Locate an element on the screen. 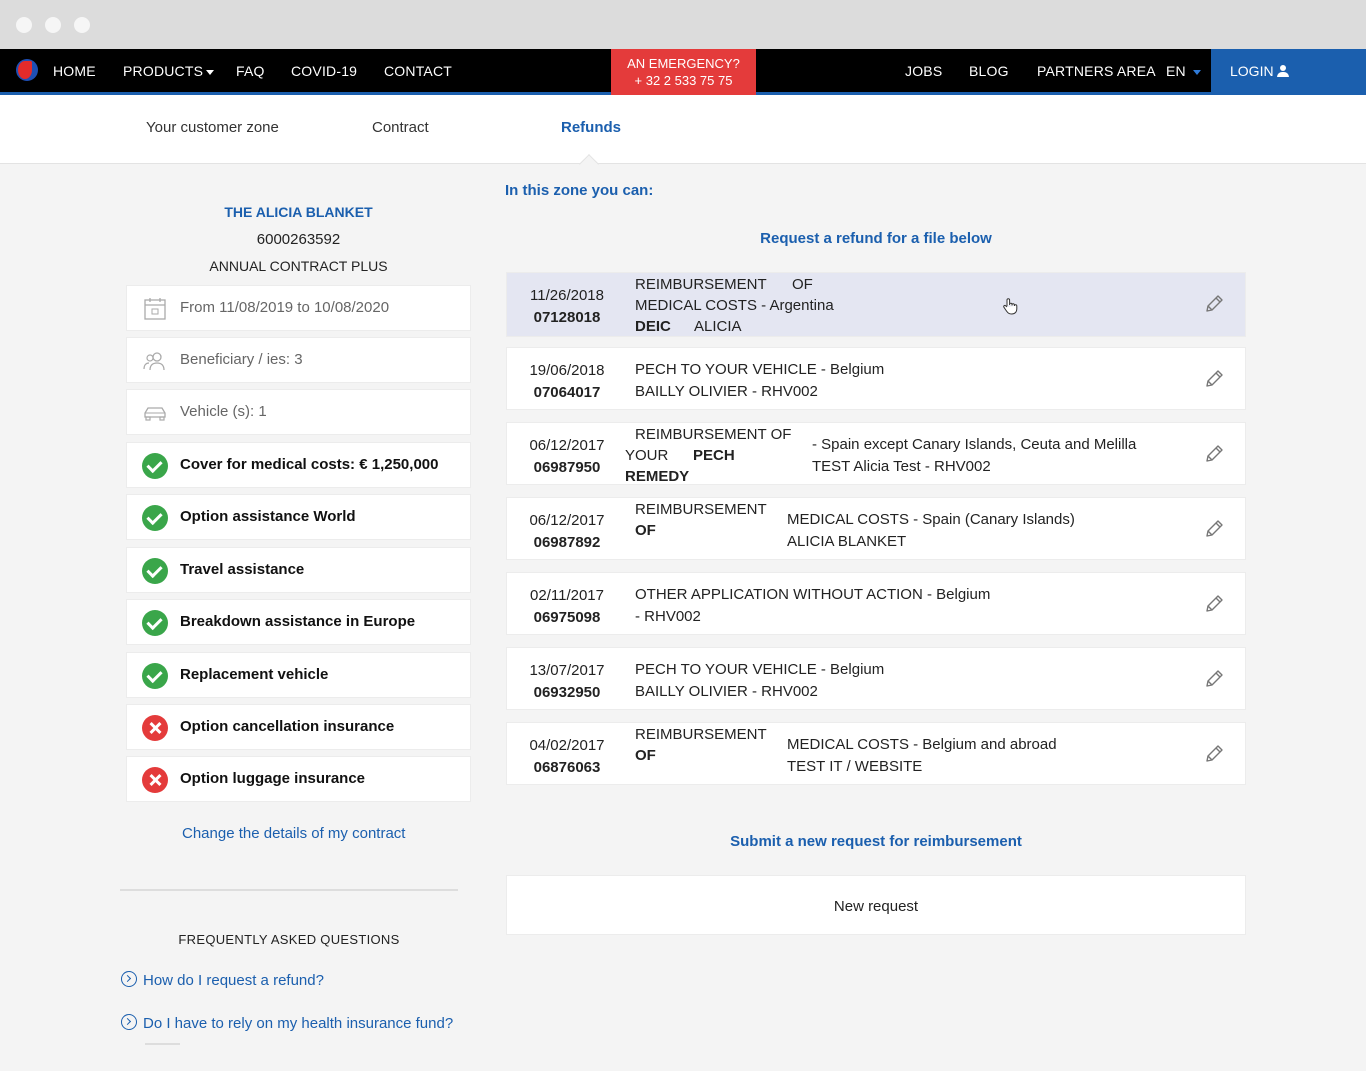 The height and width of the screenshot is (1071, 1366). nav-partners-area: PARTNERS AREA is located at coordinates (1096, 71).